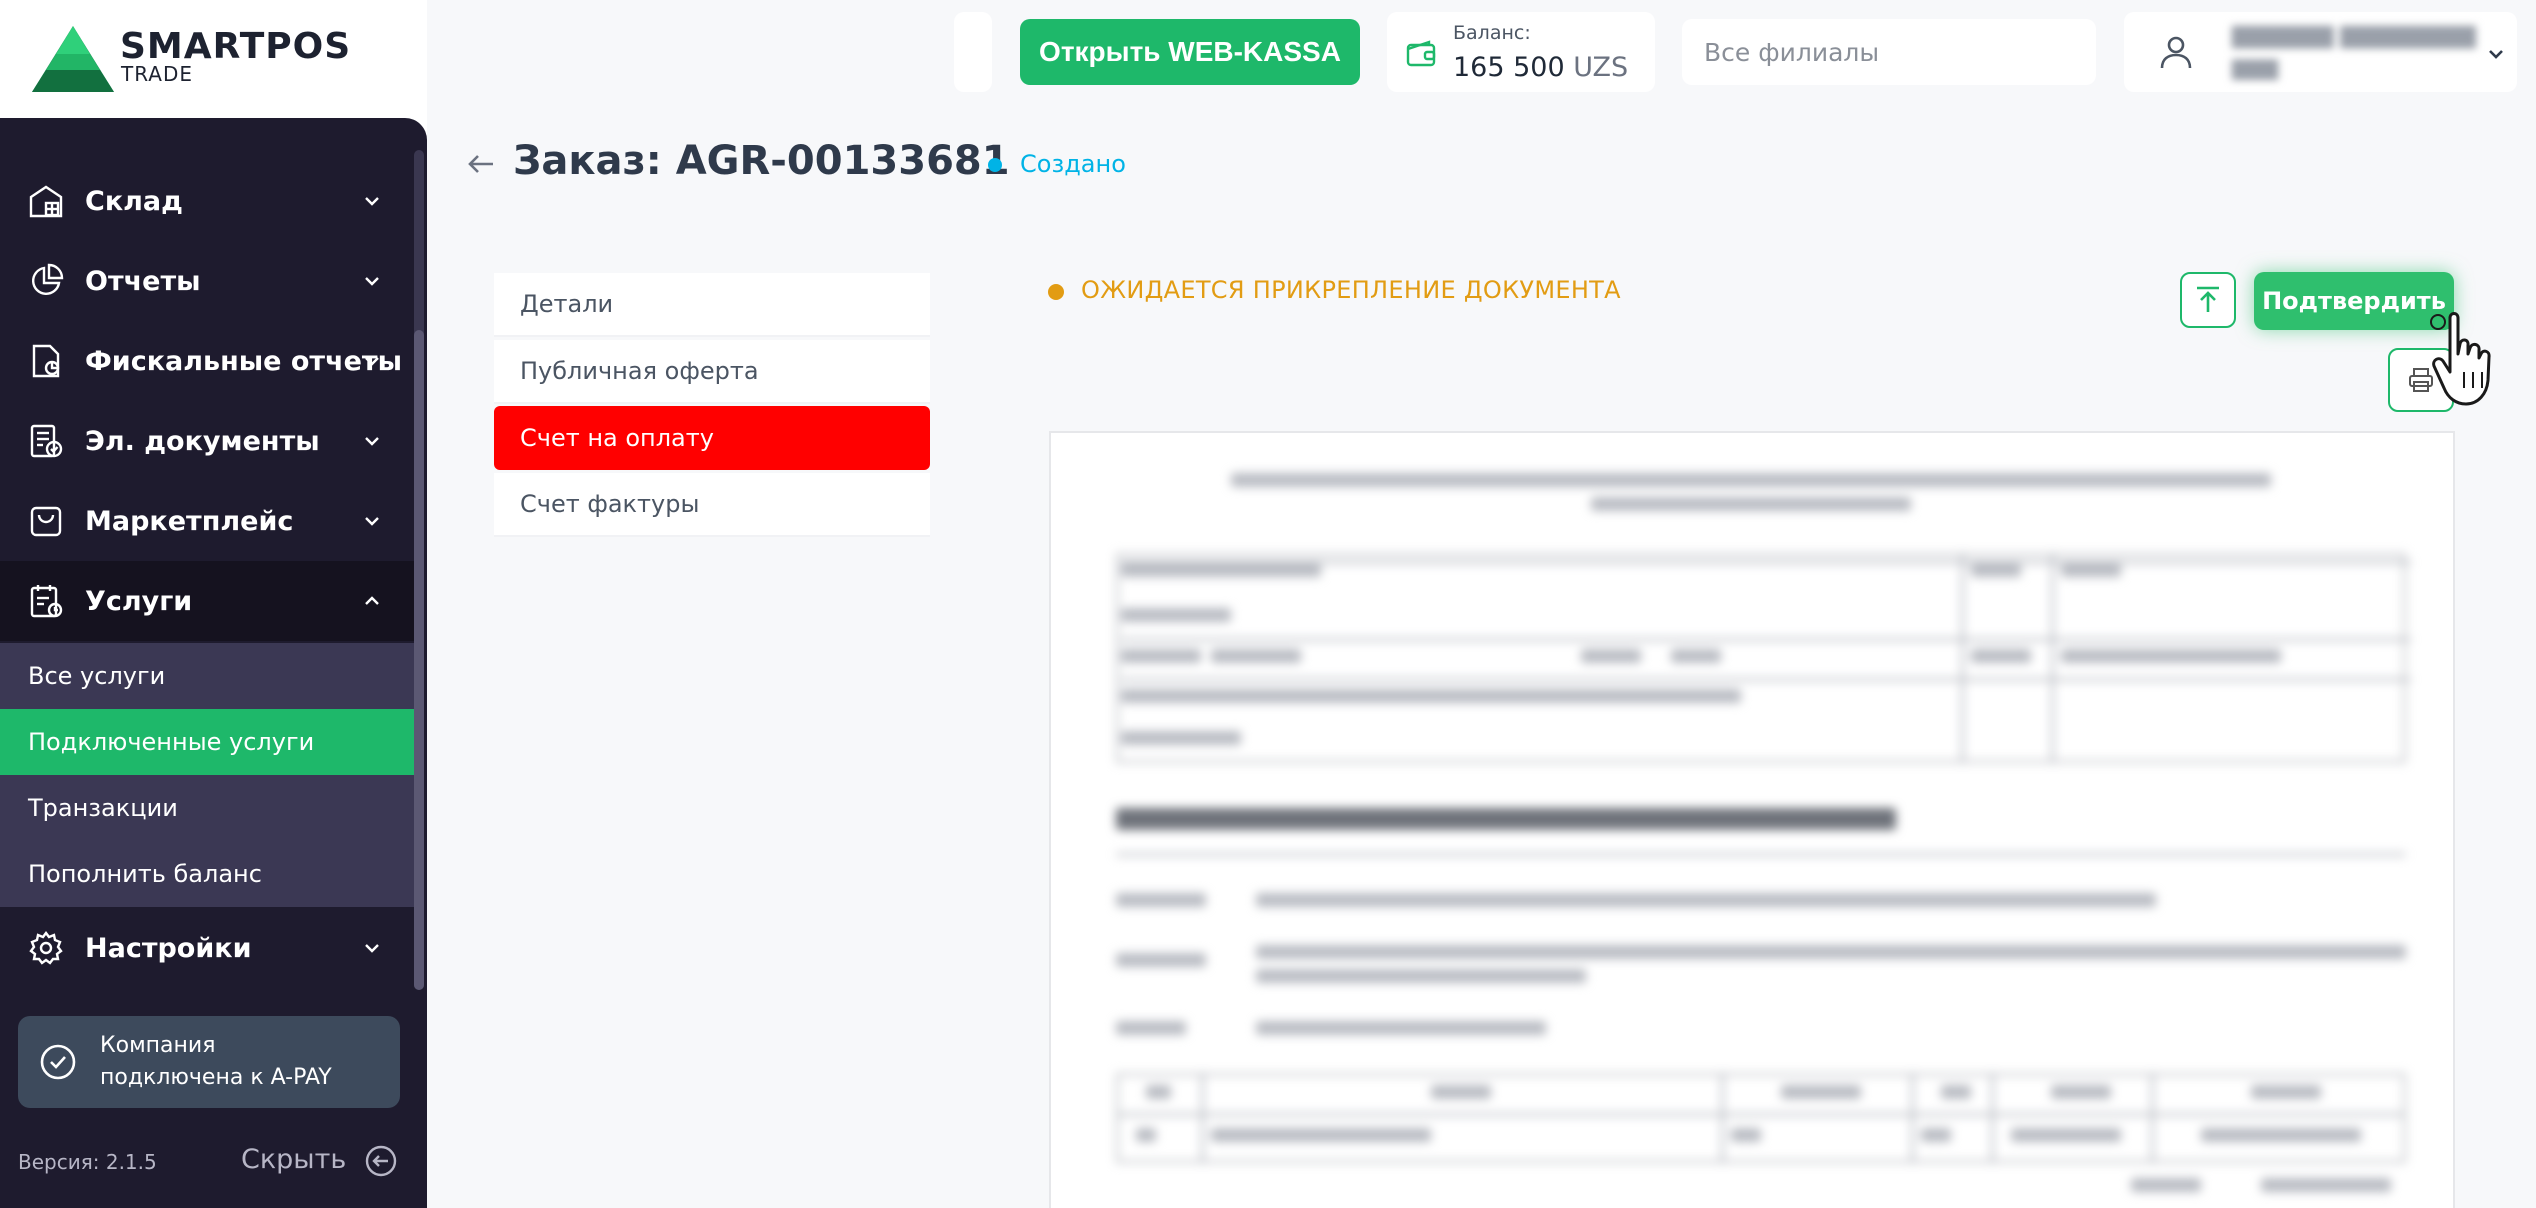 Image resolution: width=2536 pixels, height=1208 pixels. Describe the element at coordinates (2255, 68) in the screenshot. I see `user-role-redacted: ▇▇▇` at that location.